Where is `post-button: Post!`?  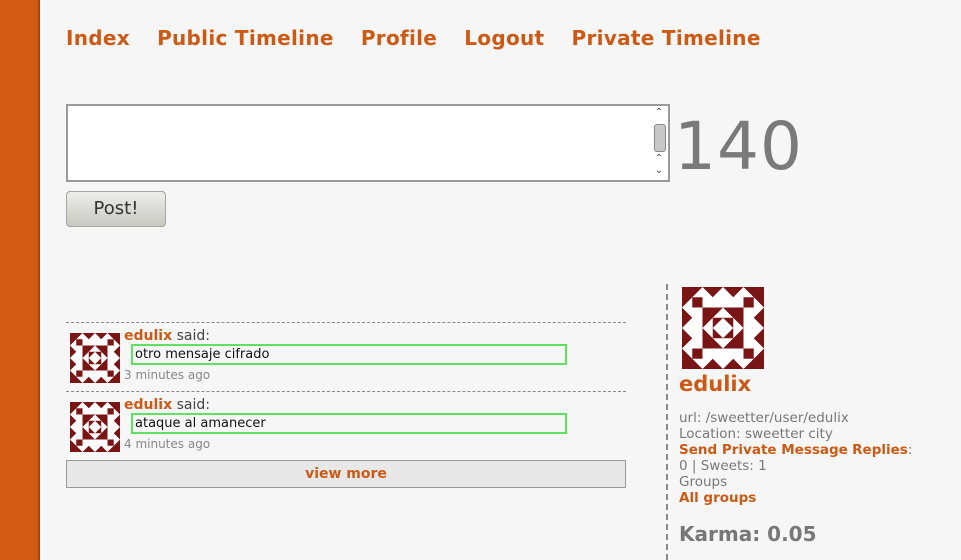
post-button: Post! is located at coordinates (116, 209).